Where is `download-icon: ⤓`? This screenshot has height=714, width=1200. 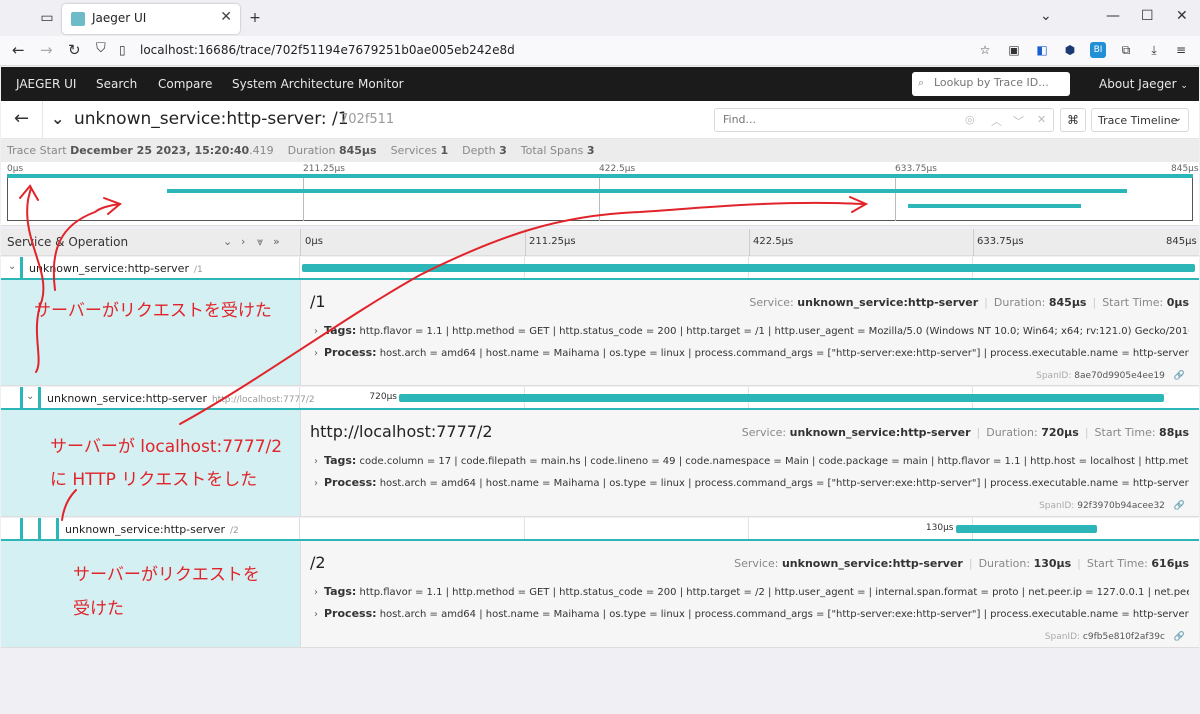 download-icon: ⤓ is located at coordinates (1154, 50).